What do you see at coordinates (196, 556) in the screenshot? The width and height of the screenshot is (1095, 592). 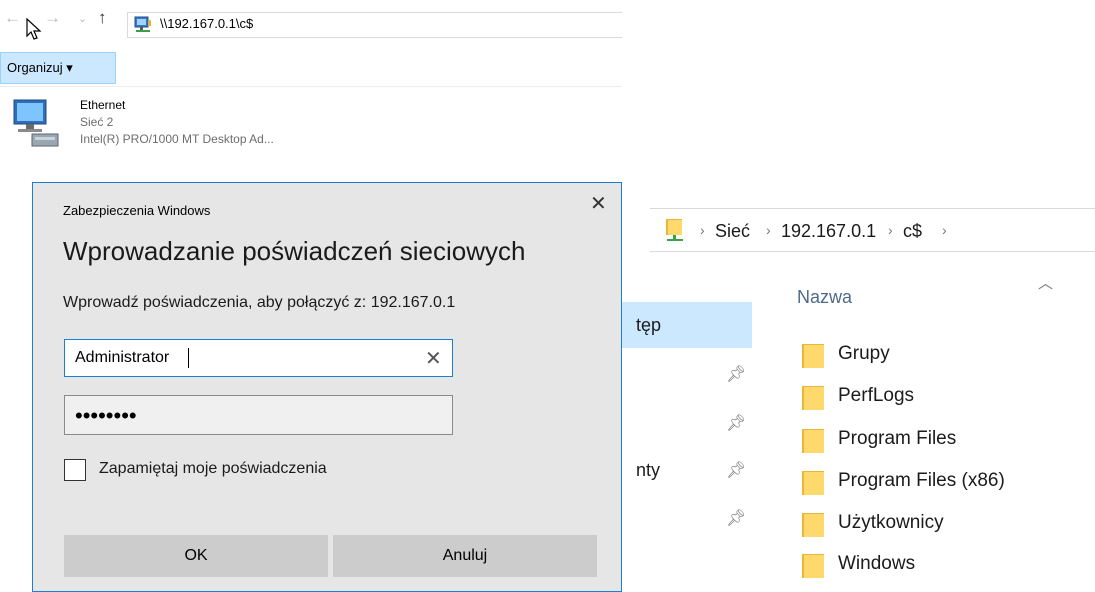 I see `ok-button: OK` at bounding box center [196, 556].